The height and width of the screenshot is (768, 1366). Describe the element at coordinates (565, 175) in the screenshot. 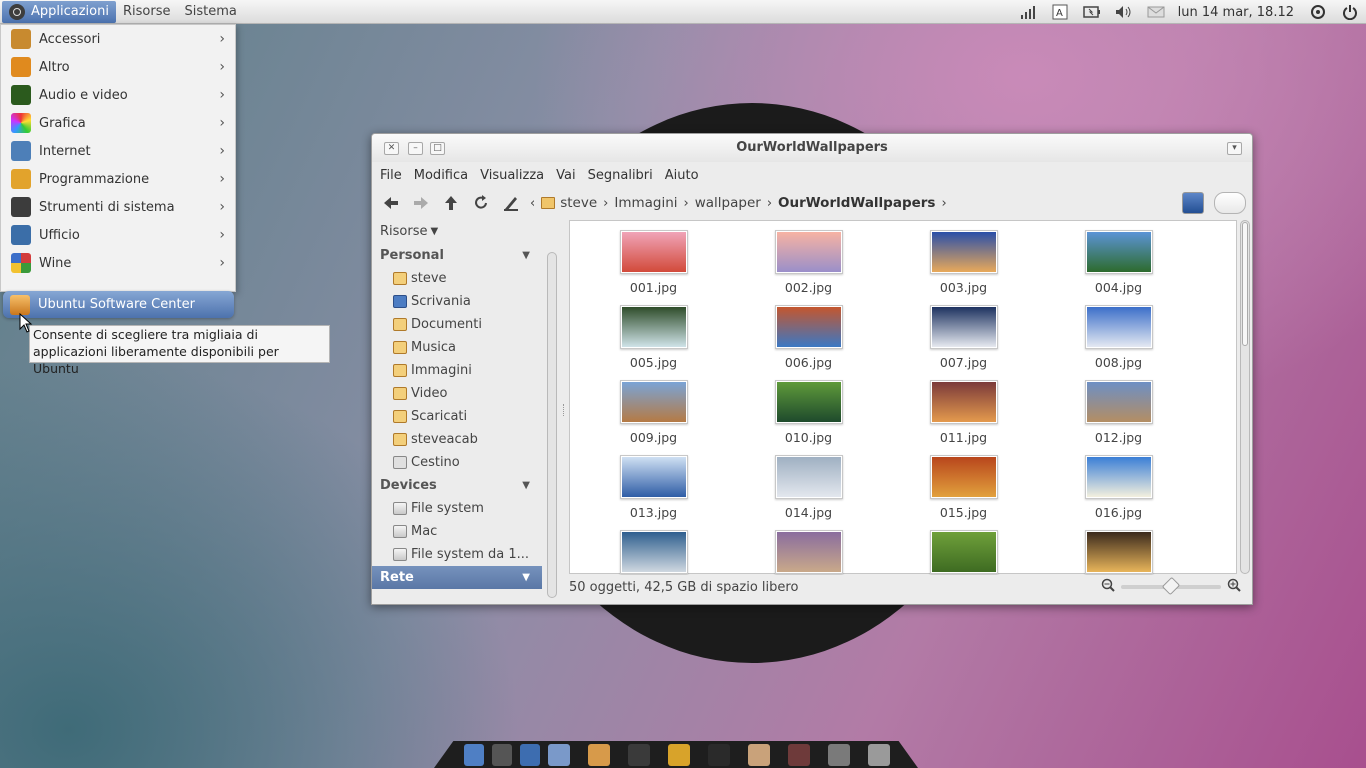

I see `menu-vai: Vai` at that location.